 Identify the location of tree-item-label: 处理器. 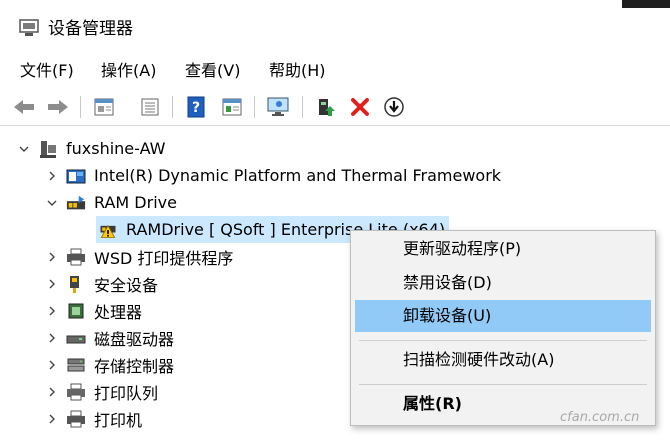
(118, 312).